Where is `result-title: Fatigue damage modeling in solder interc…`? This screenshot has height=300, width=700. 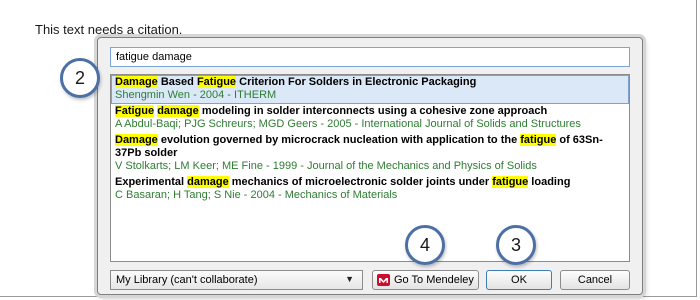
result-title: Fatigue damage modeling in solder interc… is located at coordinates (370, 111).